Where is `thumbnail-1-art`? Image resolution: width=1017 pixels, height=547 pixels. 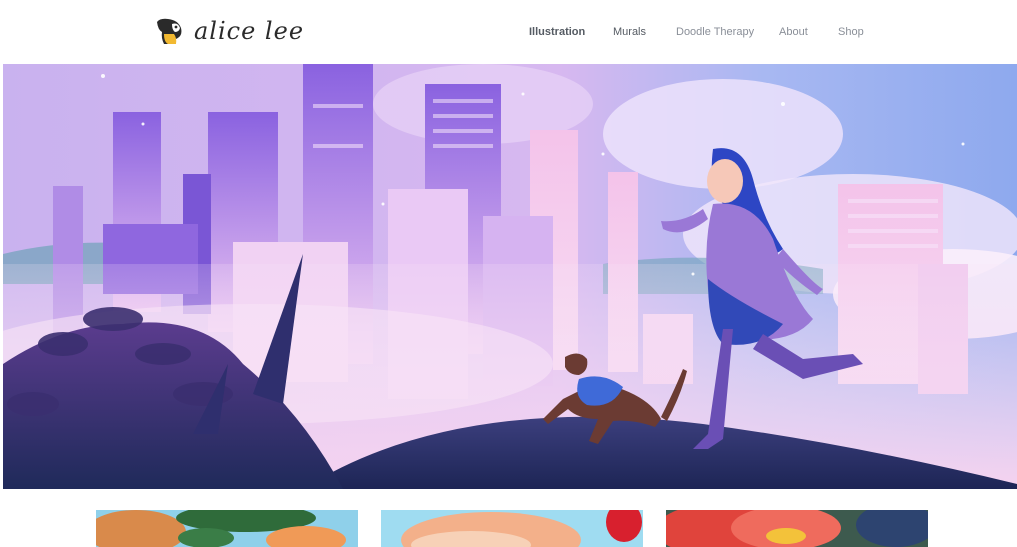
thumbnail-1-art is located at coordinates (227, 528).